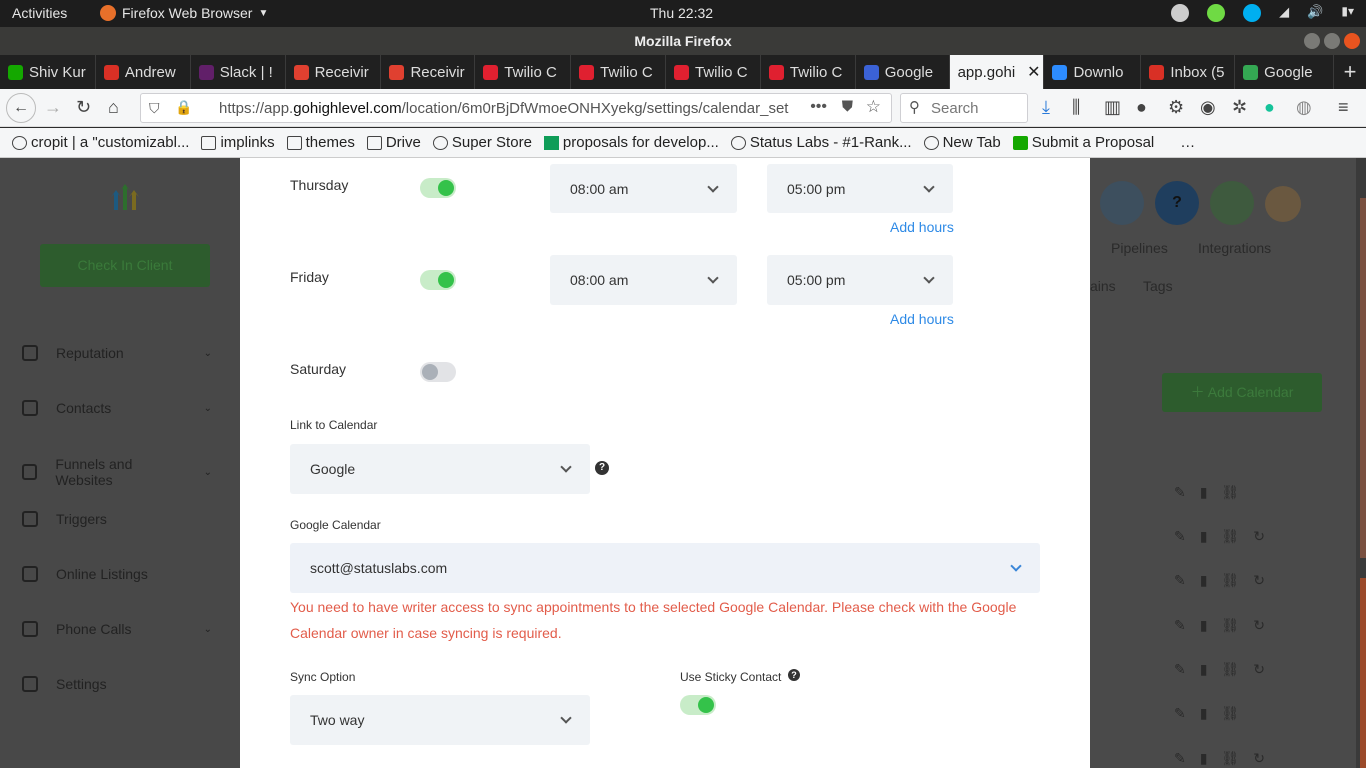  Describe the element at coordinates (1176, 107) in the screenshot. I see `extension-settings-icon: ⚙` at that location.